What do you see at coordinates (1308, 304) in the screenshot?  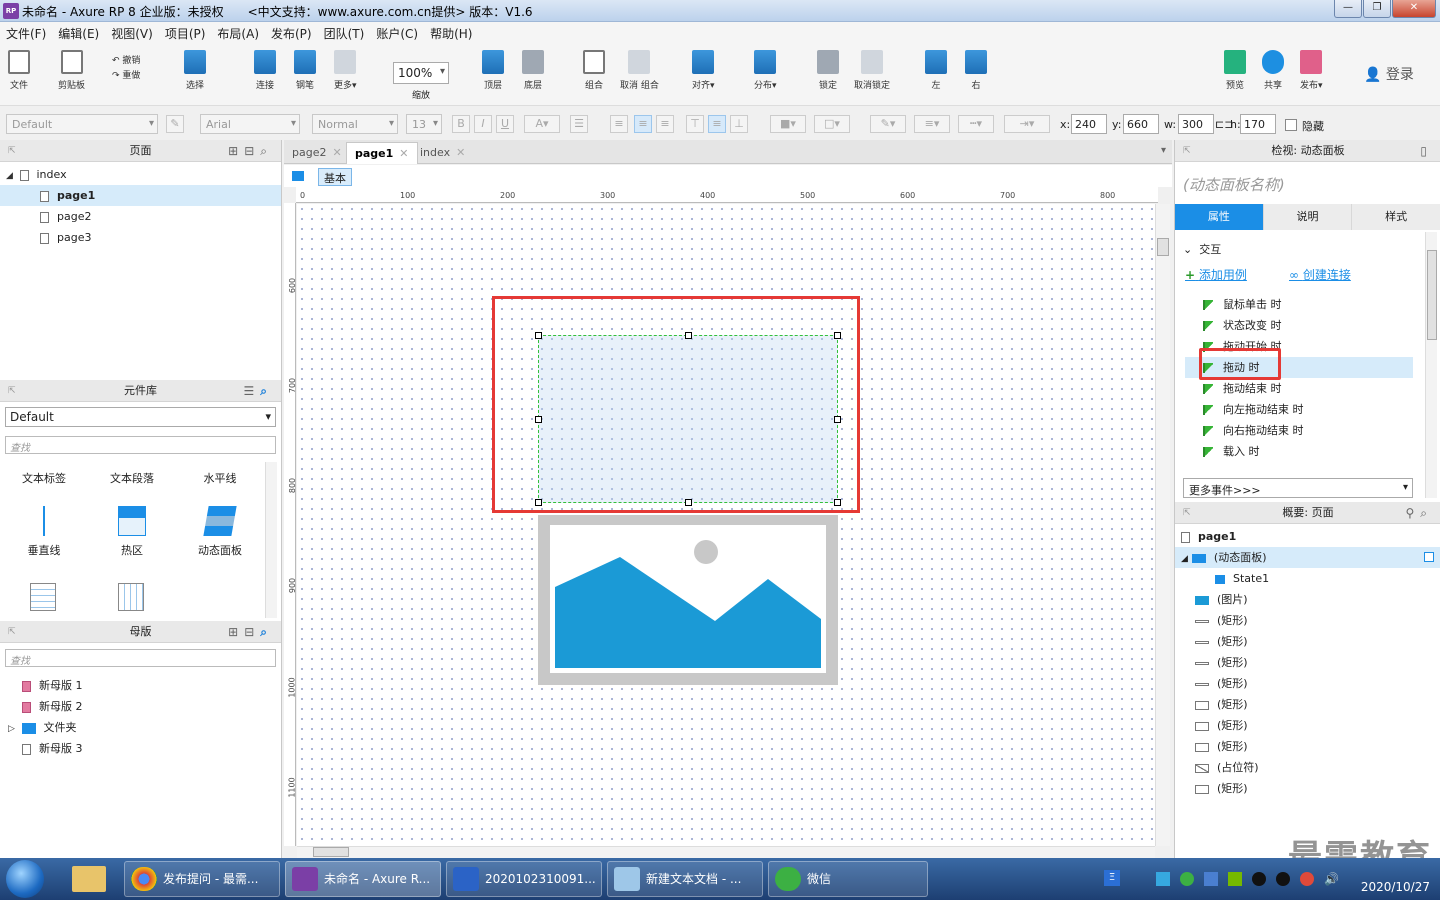 I see `event-click: 鼠标单击 时` at bounding box center [1308, 304].